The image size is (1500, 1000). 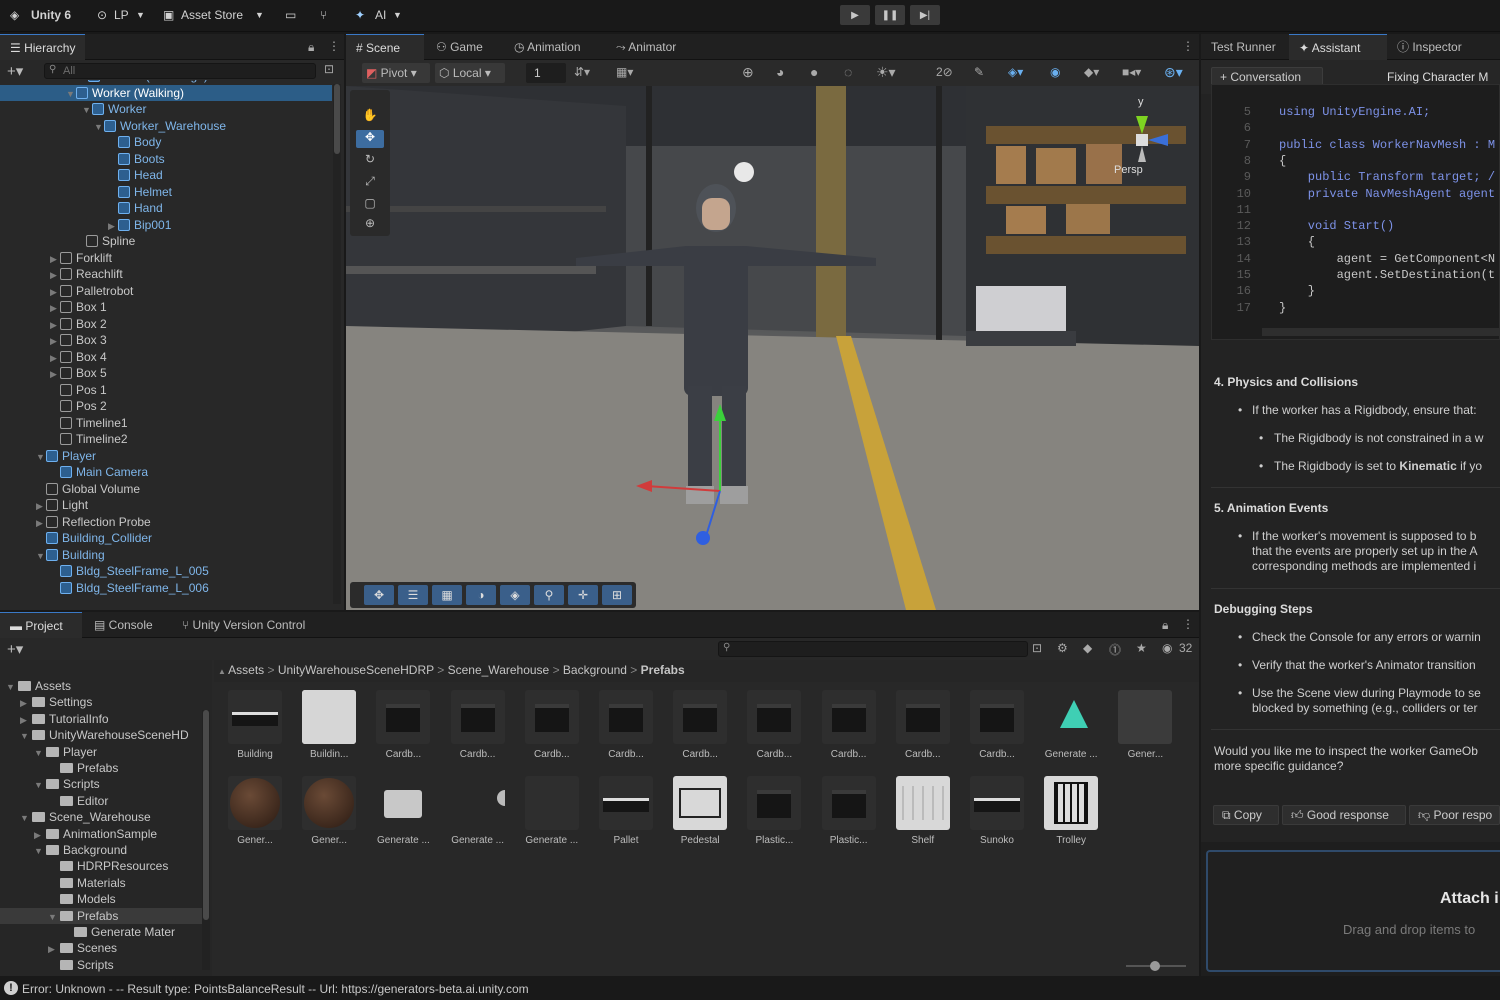 What do you see at coordinates (890, 15) in the screenshot?
I see `pause-button: ❚❚` at bounding box center [890, 15].